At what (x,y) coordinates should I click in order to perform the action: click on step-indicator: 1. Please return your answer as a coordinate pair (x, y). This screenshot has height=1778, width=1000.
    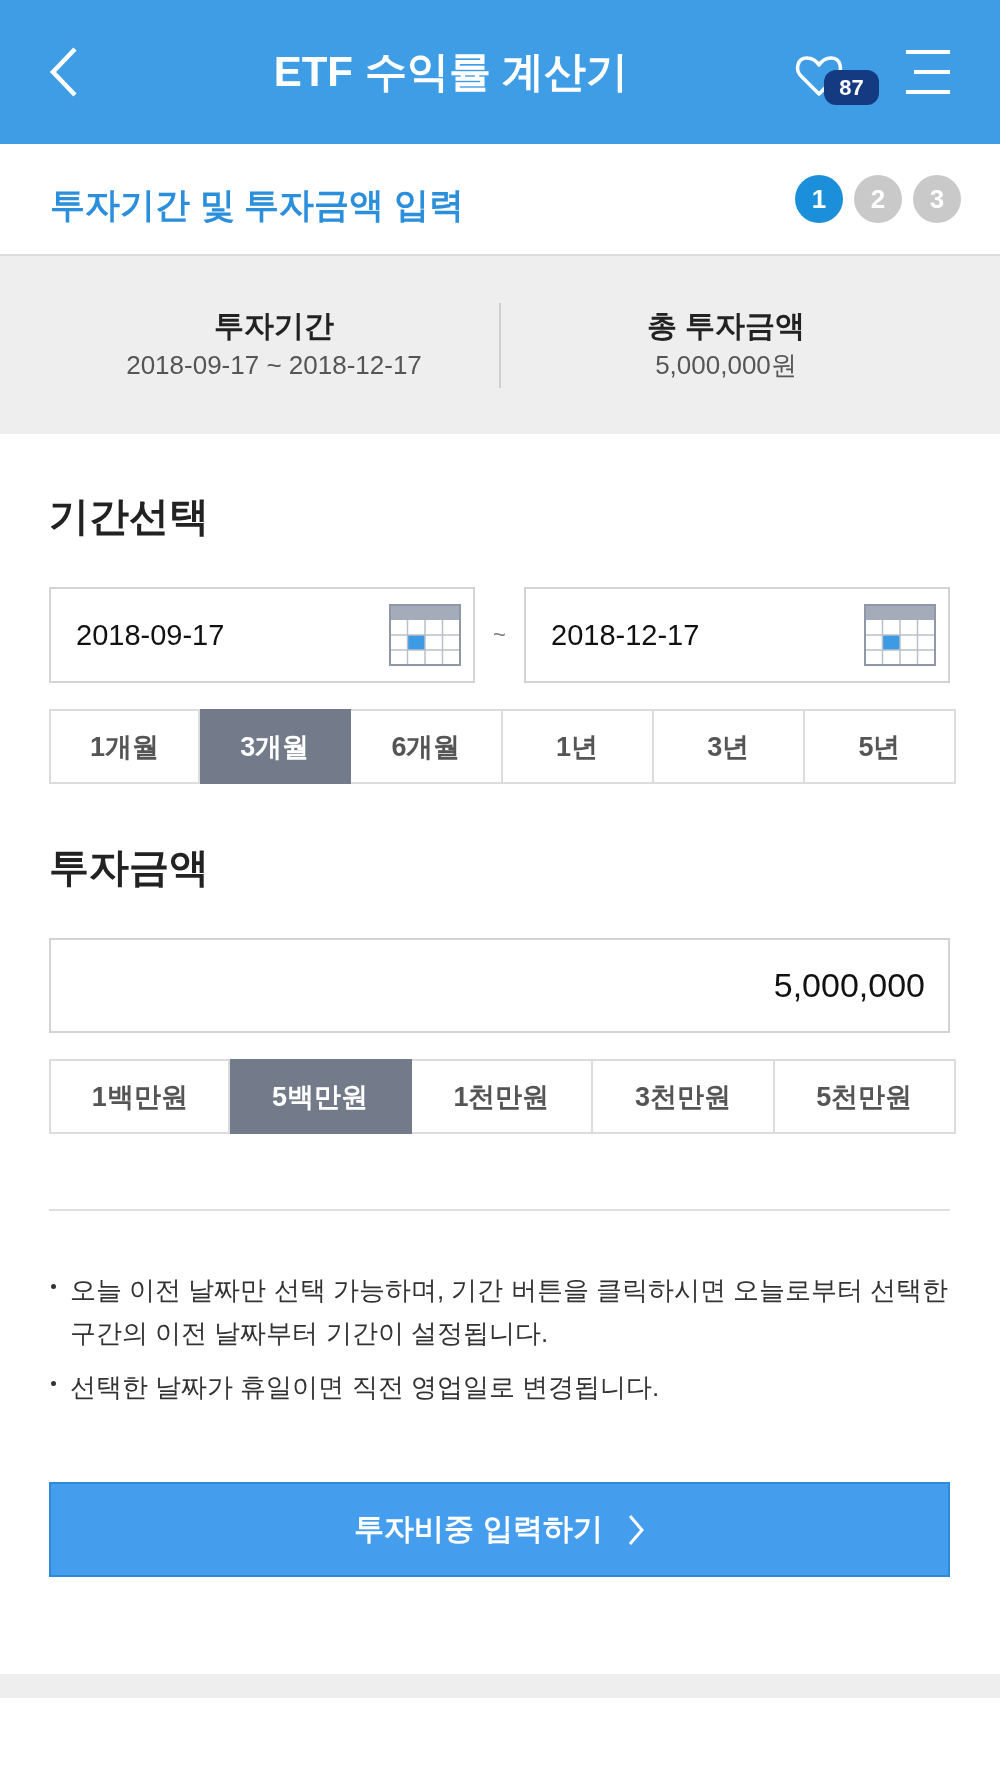
    Looking at the image, I should click on (819, 199).